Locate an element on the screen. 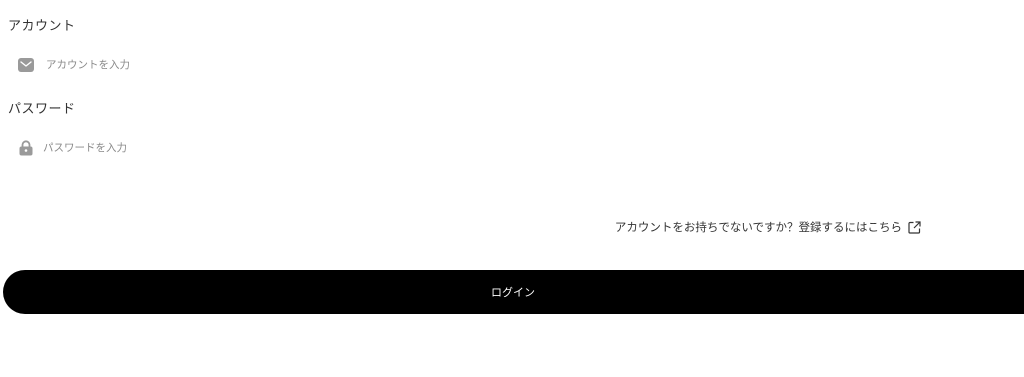 The width and height of the screenshot is (1024, 377). mail-icon is located at coordinates (26, 65).